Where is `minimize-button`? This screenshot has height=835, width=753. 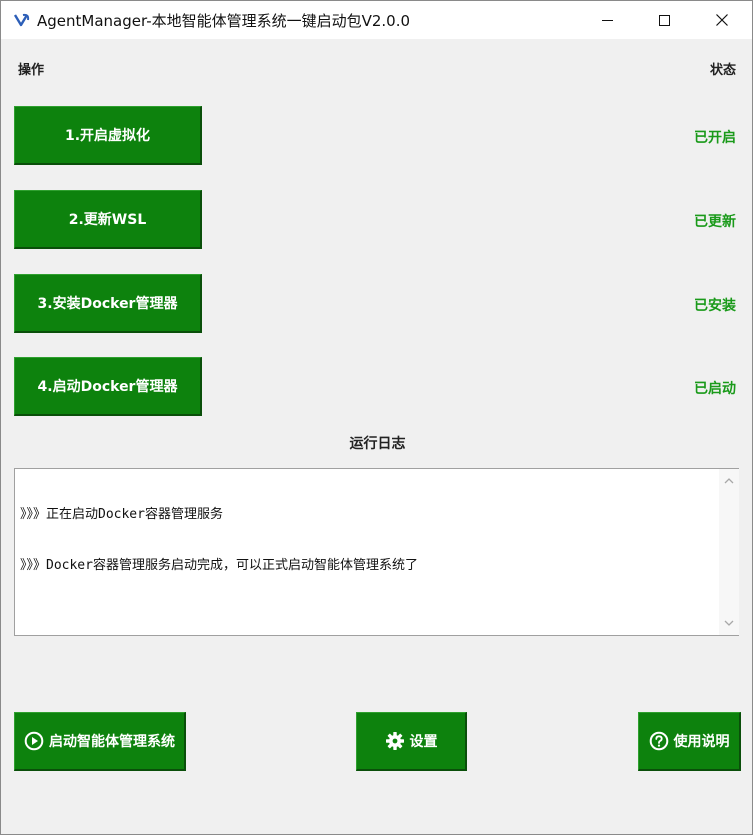 minimize-button is located at coordinates (607, 20).